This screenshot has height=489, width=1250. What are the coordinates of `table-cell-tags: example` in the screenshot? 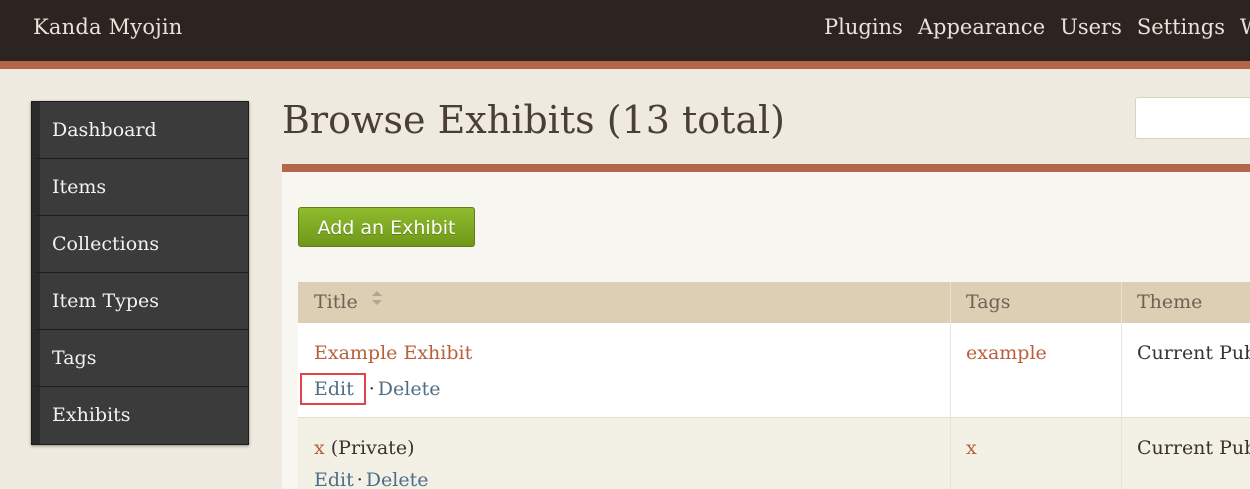 It's located at (1036, 370).